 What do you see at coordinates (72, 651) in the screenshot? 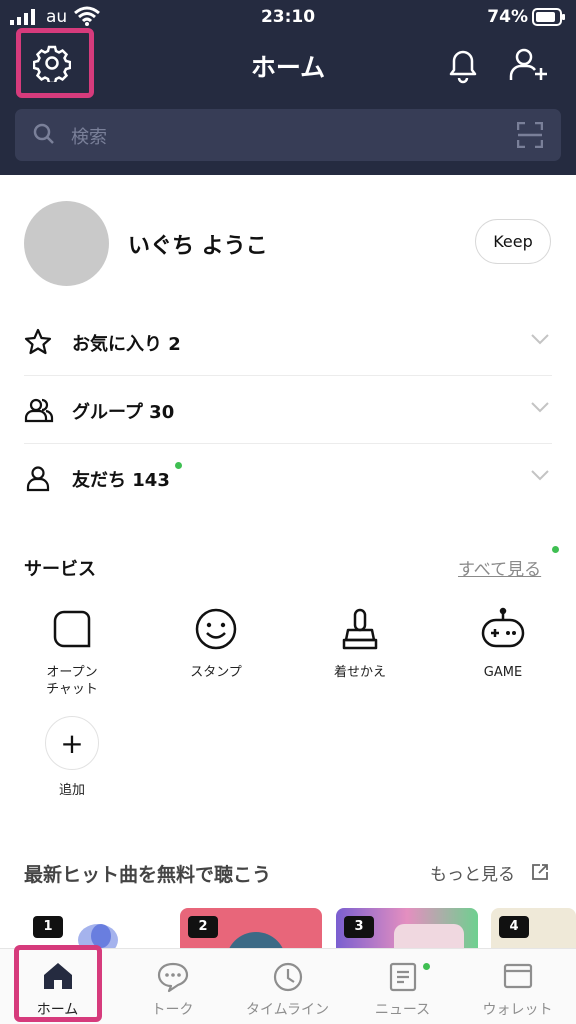
I see `service-open-chat: オープン チャット` at bounding box center [72, 651].